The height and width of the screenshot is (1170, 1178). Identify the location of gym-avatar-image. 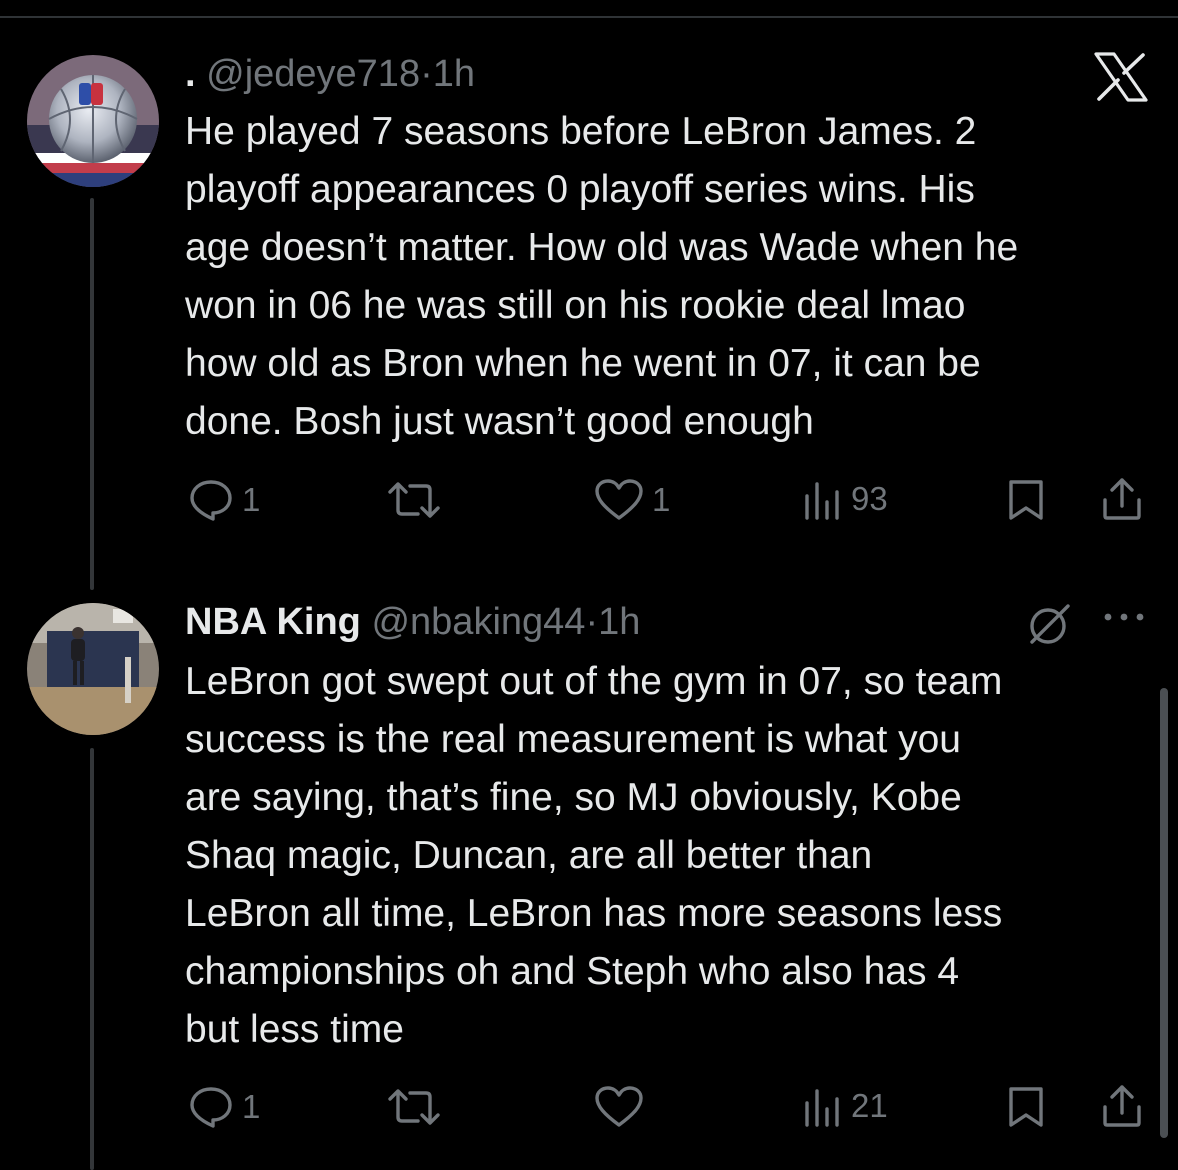
(93, 669).